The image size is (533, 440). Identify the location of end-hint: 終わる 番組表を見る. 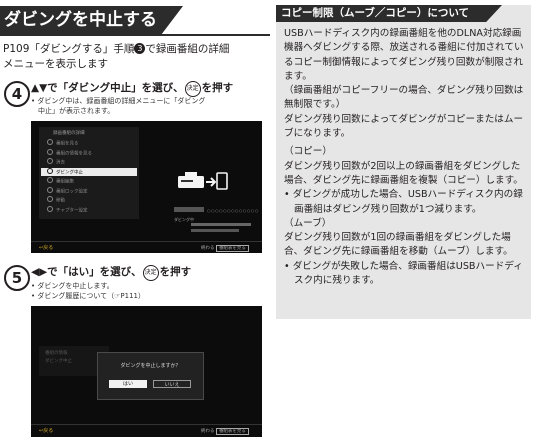
(225, 248).